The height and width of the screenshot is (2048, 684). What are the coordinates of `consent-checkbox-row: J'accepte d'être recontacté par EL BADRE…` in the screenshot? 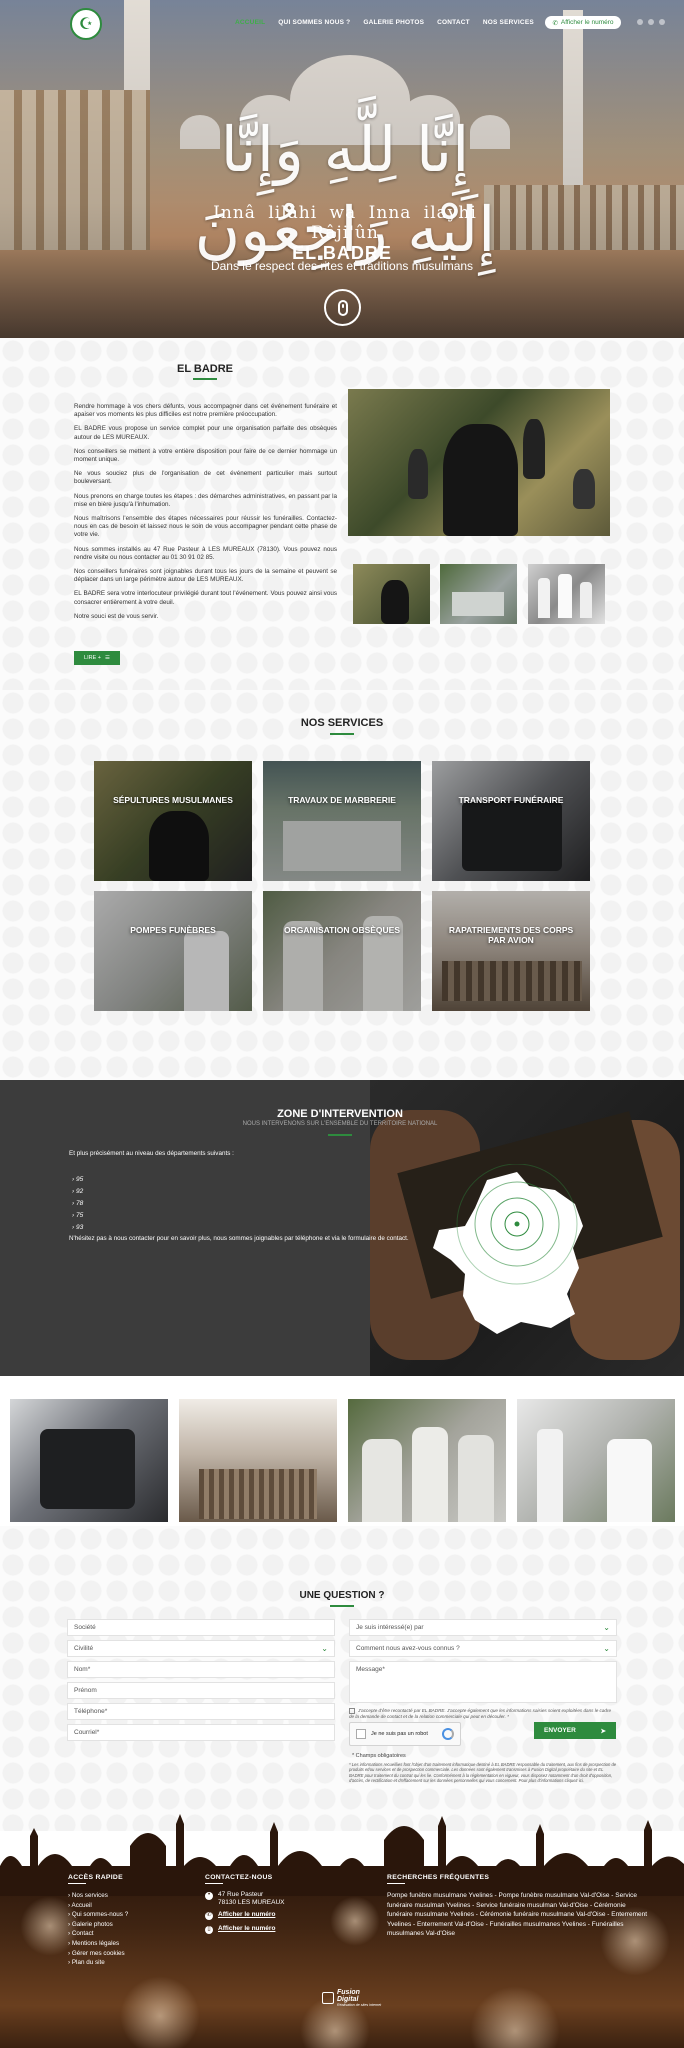 It's located at (483, 1714).